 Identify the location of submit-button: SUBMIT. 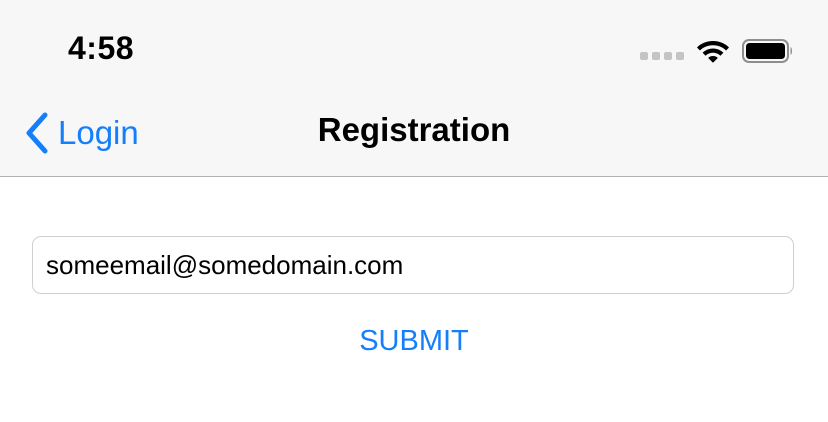
(414, 341).